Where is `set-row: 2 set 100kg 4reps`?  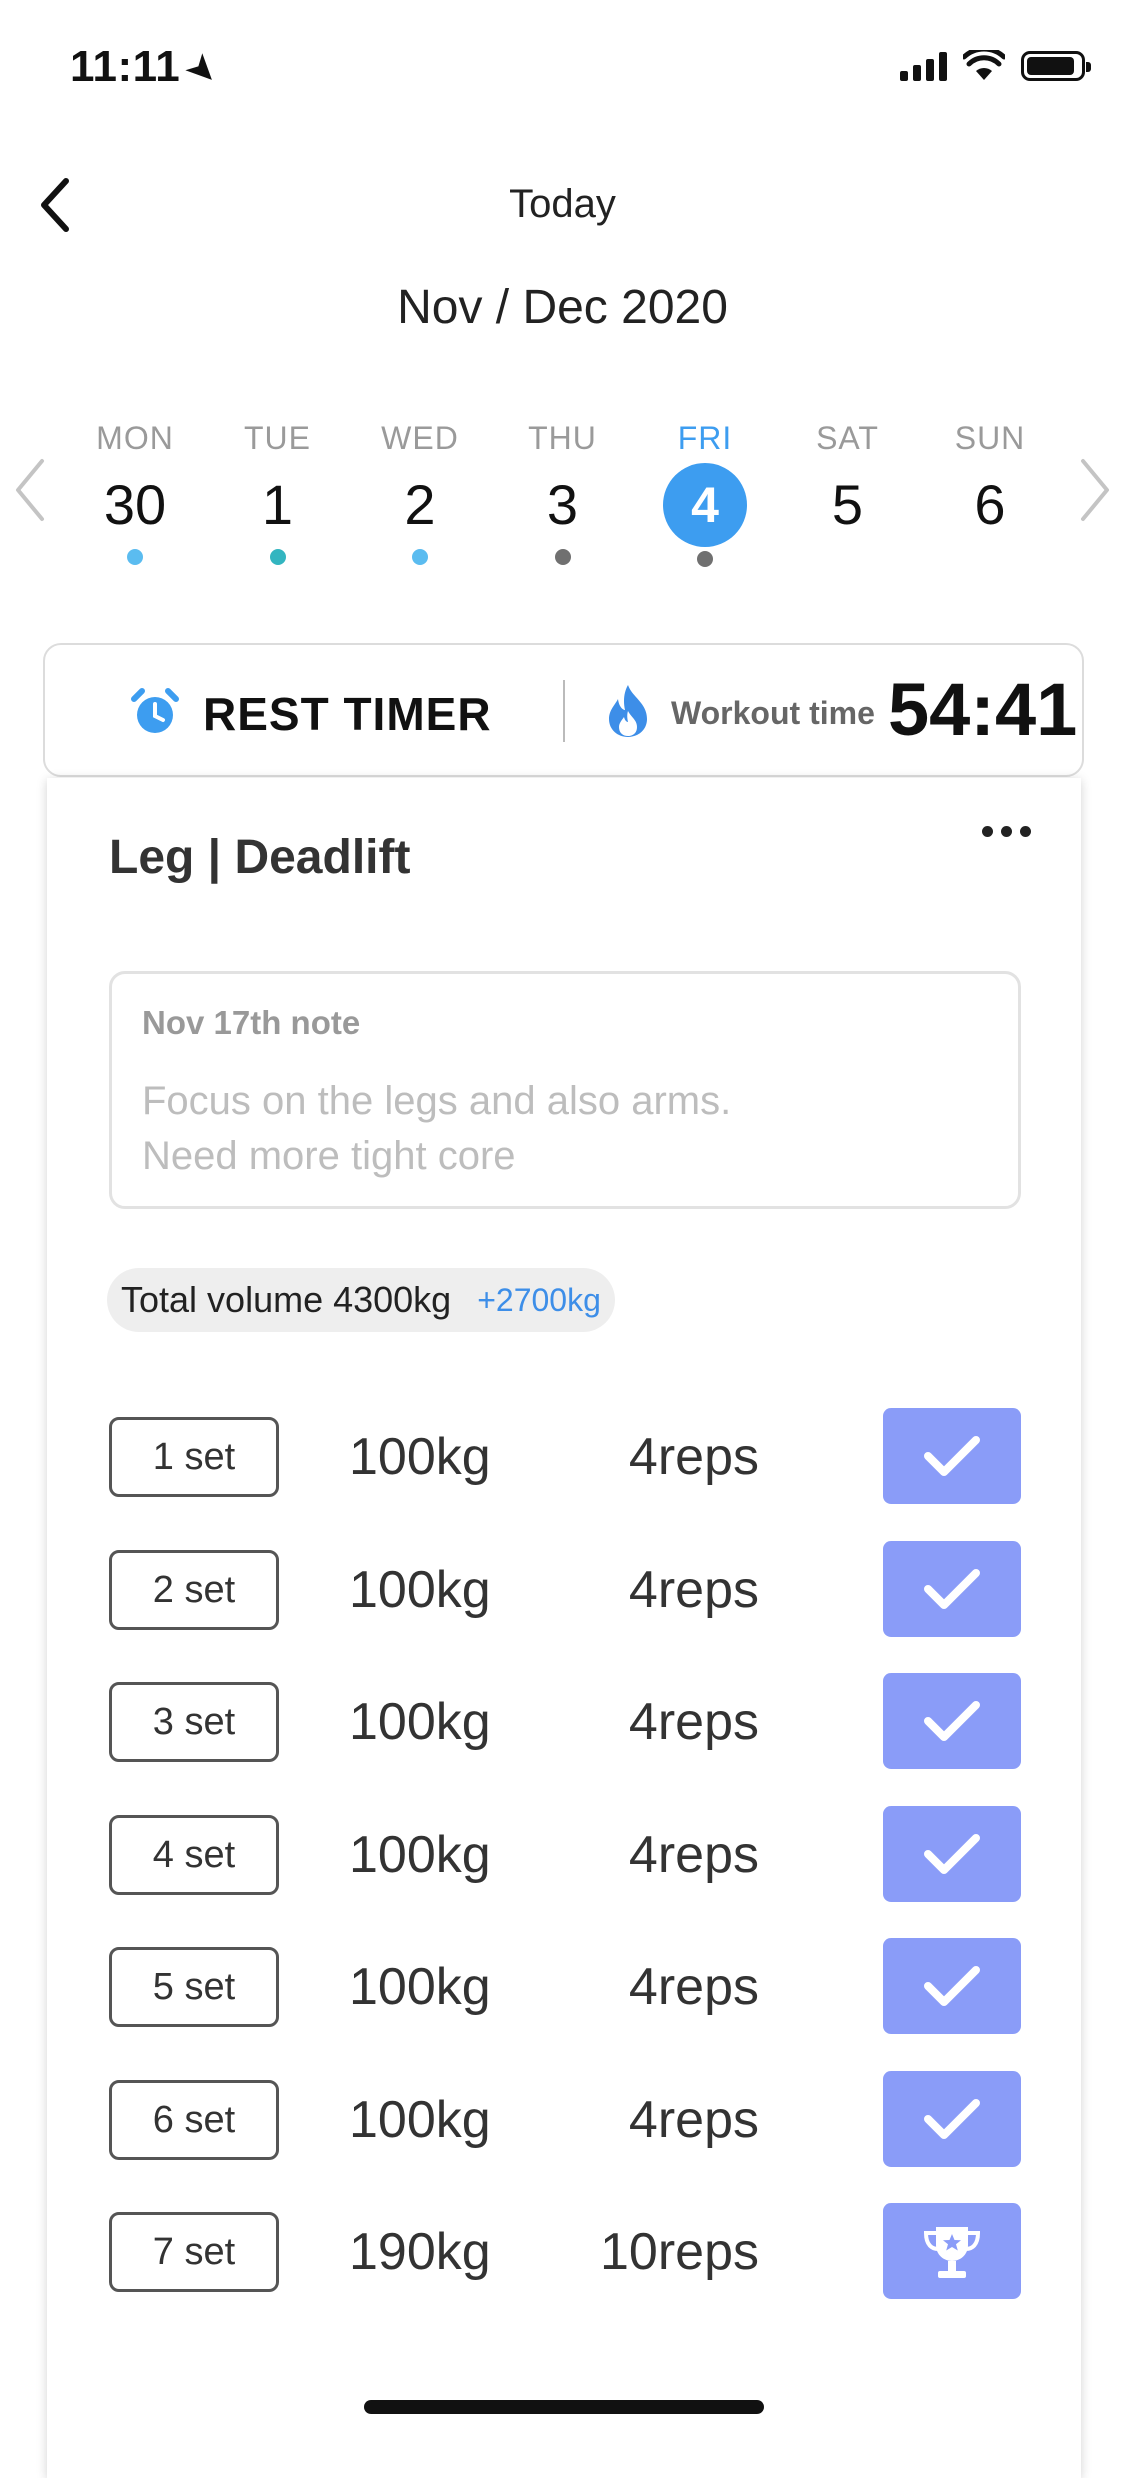 set-row: 2 set 100kg 4reps is located at coordinates (565, 1589).